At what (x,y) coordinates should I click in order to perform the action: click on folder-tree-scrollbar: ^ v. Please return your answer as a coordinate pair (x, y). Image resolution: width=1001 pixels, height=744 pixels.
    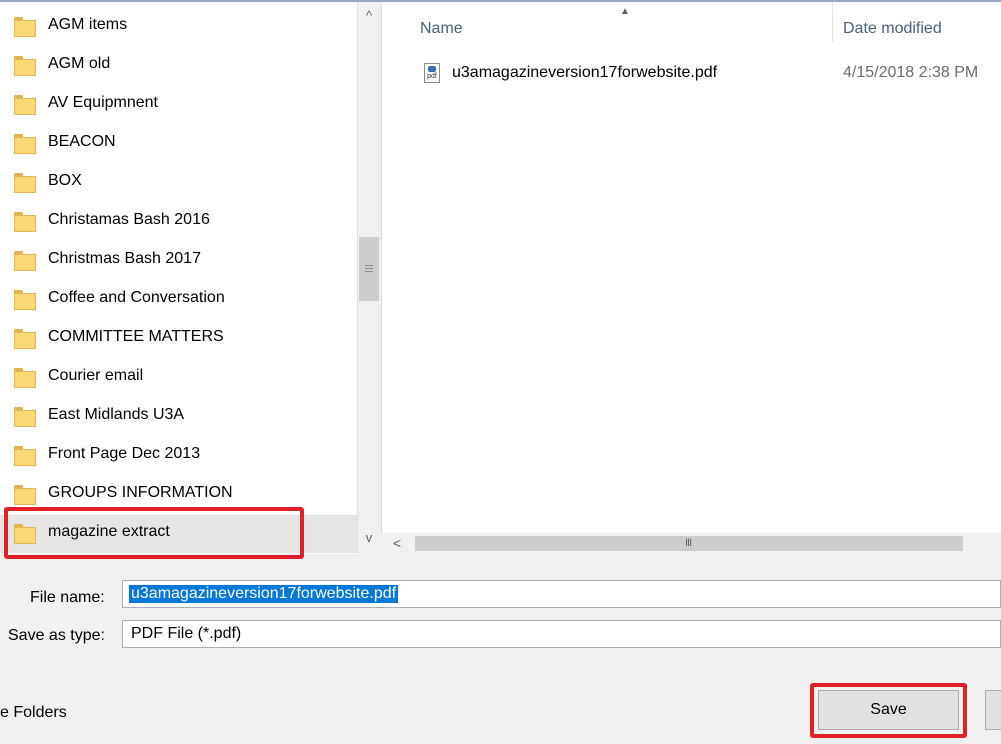
    Looking at the image, I should click on (368, 278).